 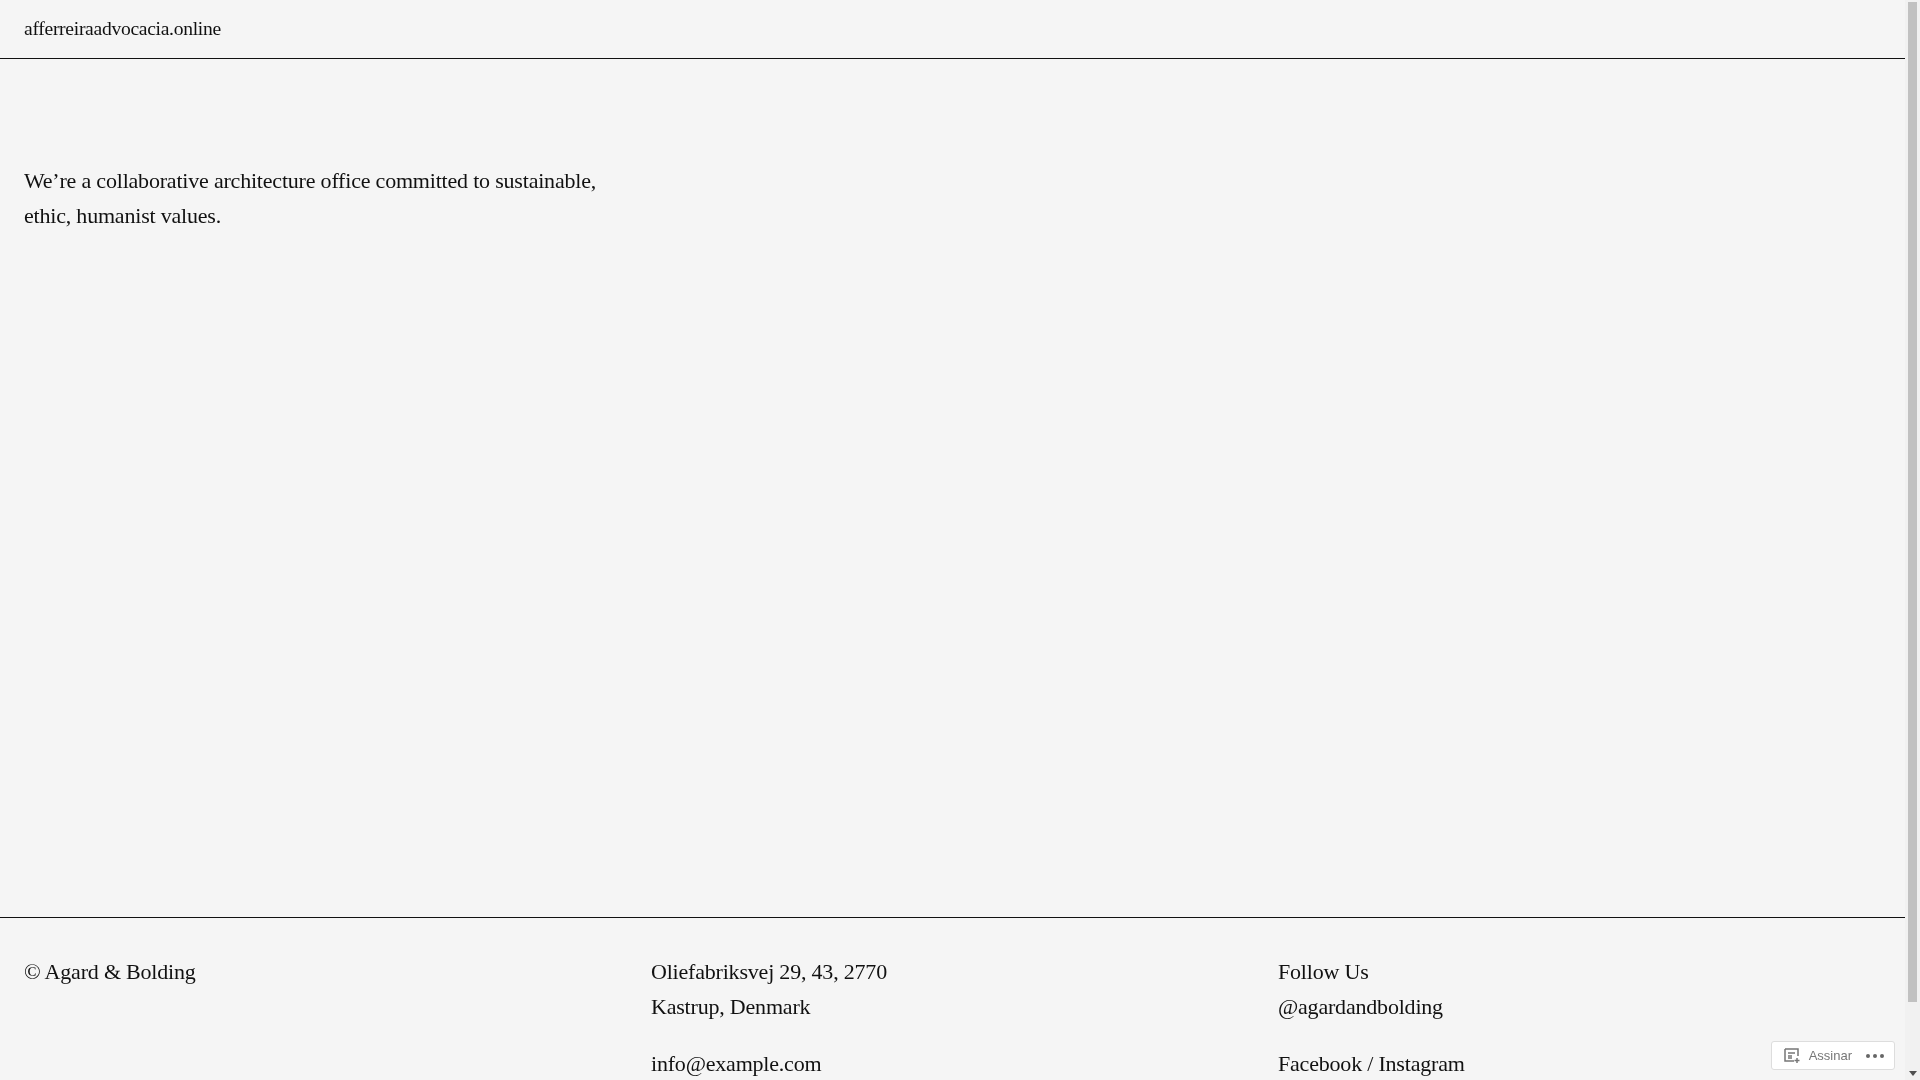 What do you see at coordinates (1792, 1055) in the screenshot?
I see `reader-icon` at bounding box center [1792, 1055].